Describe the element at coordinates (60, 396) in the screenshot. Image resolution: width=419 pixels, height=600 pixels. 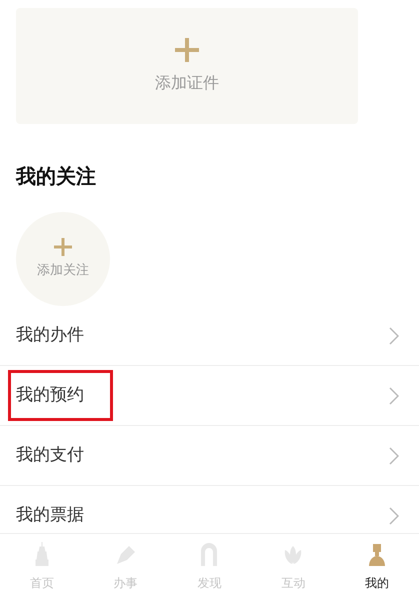
I see `menu-label: 我的预约` at that location.